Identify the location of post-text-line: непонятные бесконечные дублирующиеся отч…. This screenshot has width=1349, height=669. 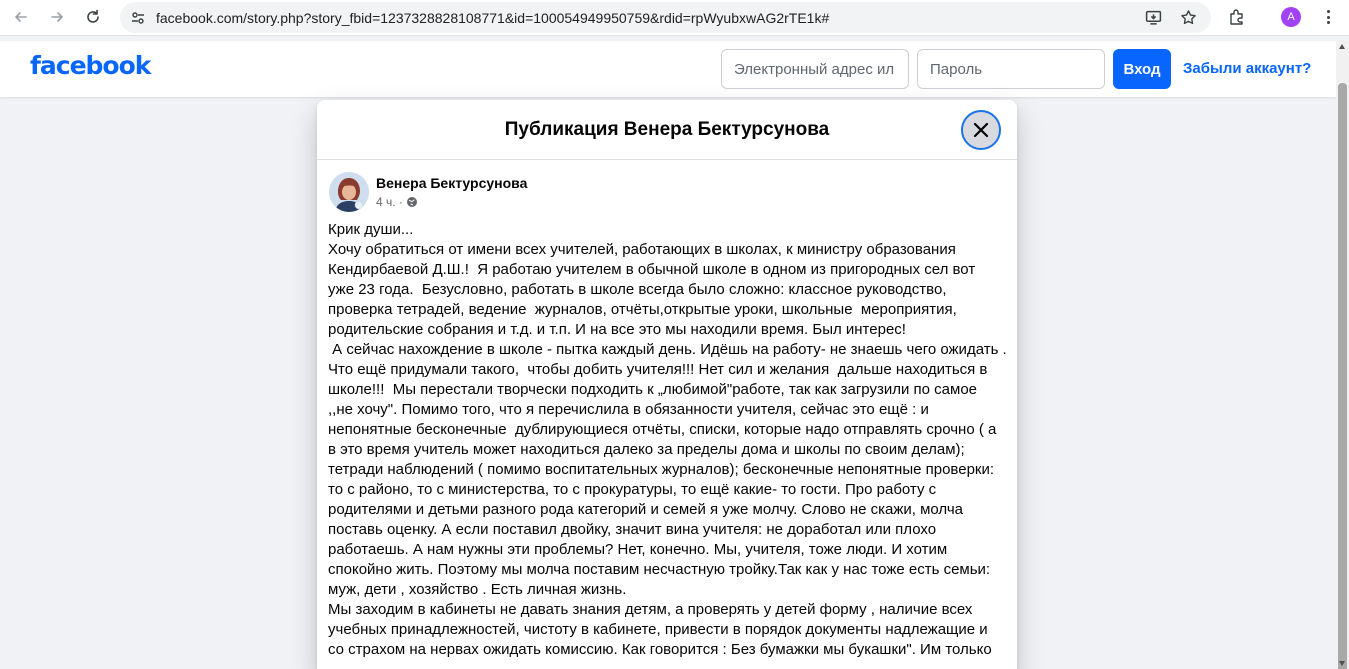
(662, 429).